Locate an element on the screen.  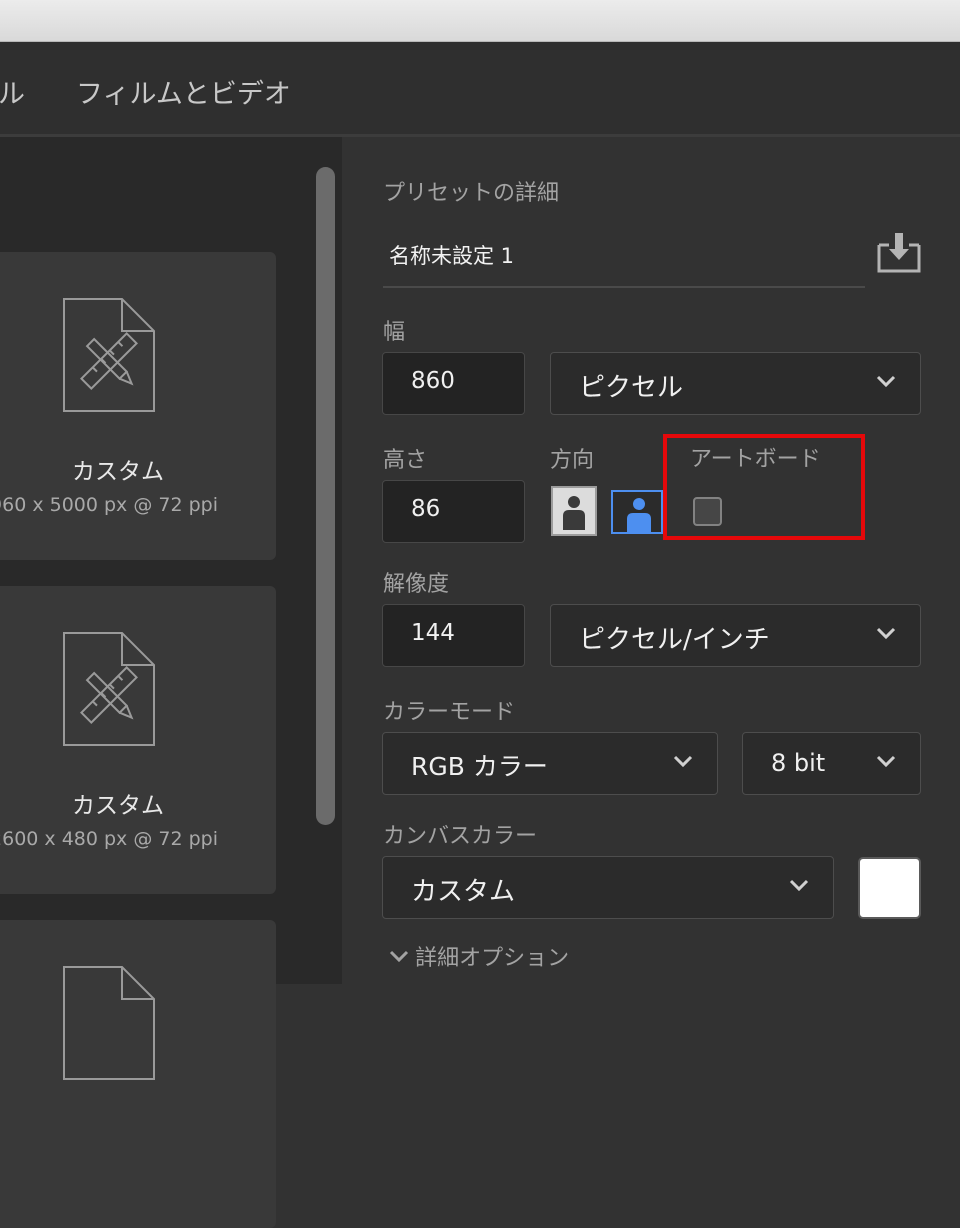
canvas-color-value: カスタム is located at coordinates (463, 892).